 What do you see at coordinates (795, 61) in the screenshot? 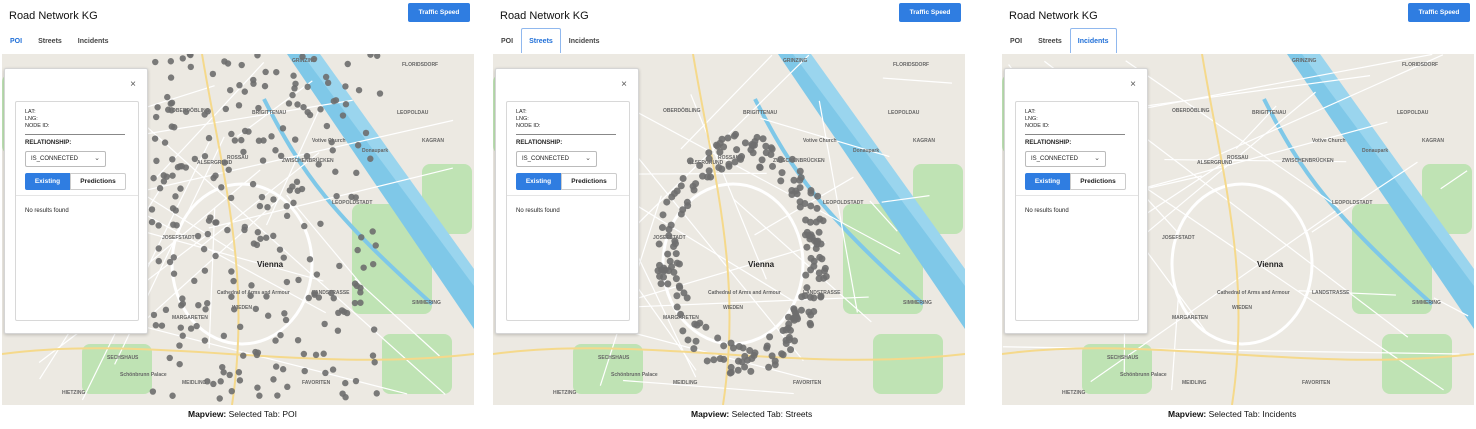
I see `map-label: GRINZING` at bounding box center [795, 61].